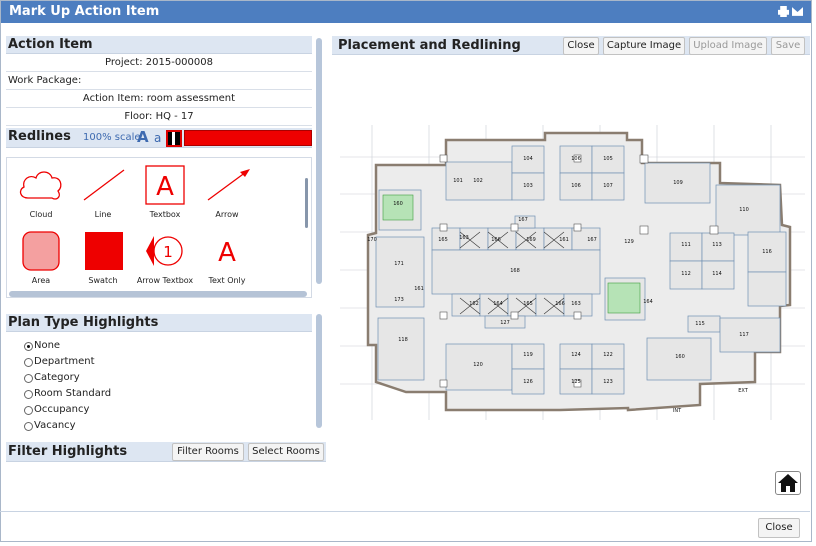 Image resolution: width=816 pixels, height=546 pixels. What do you see at coordinates (474, 304) in the screenshot?
I see `room-label: 162` at bounding box center [474, 304].